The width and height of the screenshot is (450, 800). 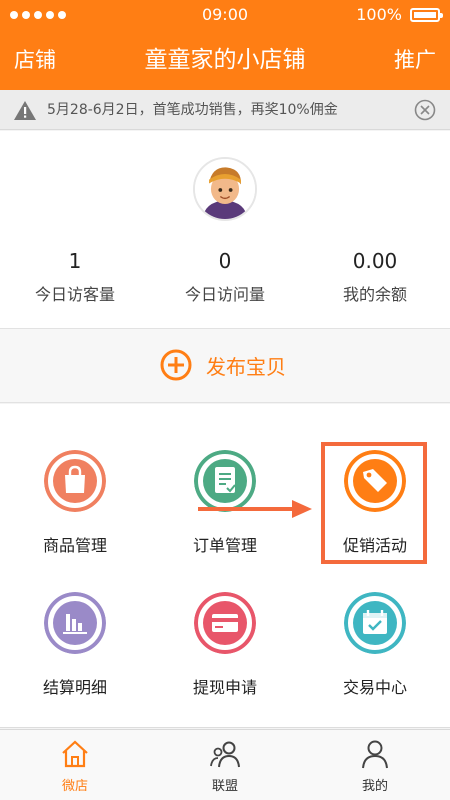 I want to click on notice-text: 5月28-6月2日，首笔成功销售，再奖10%佣金, so click(x=192, y=110).